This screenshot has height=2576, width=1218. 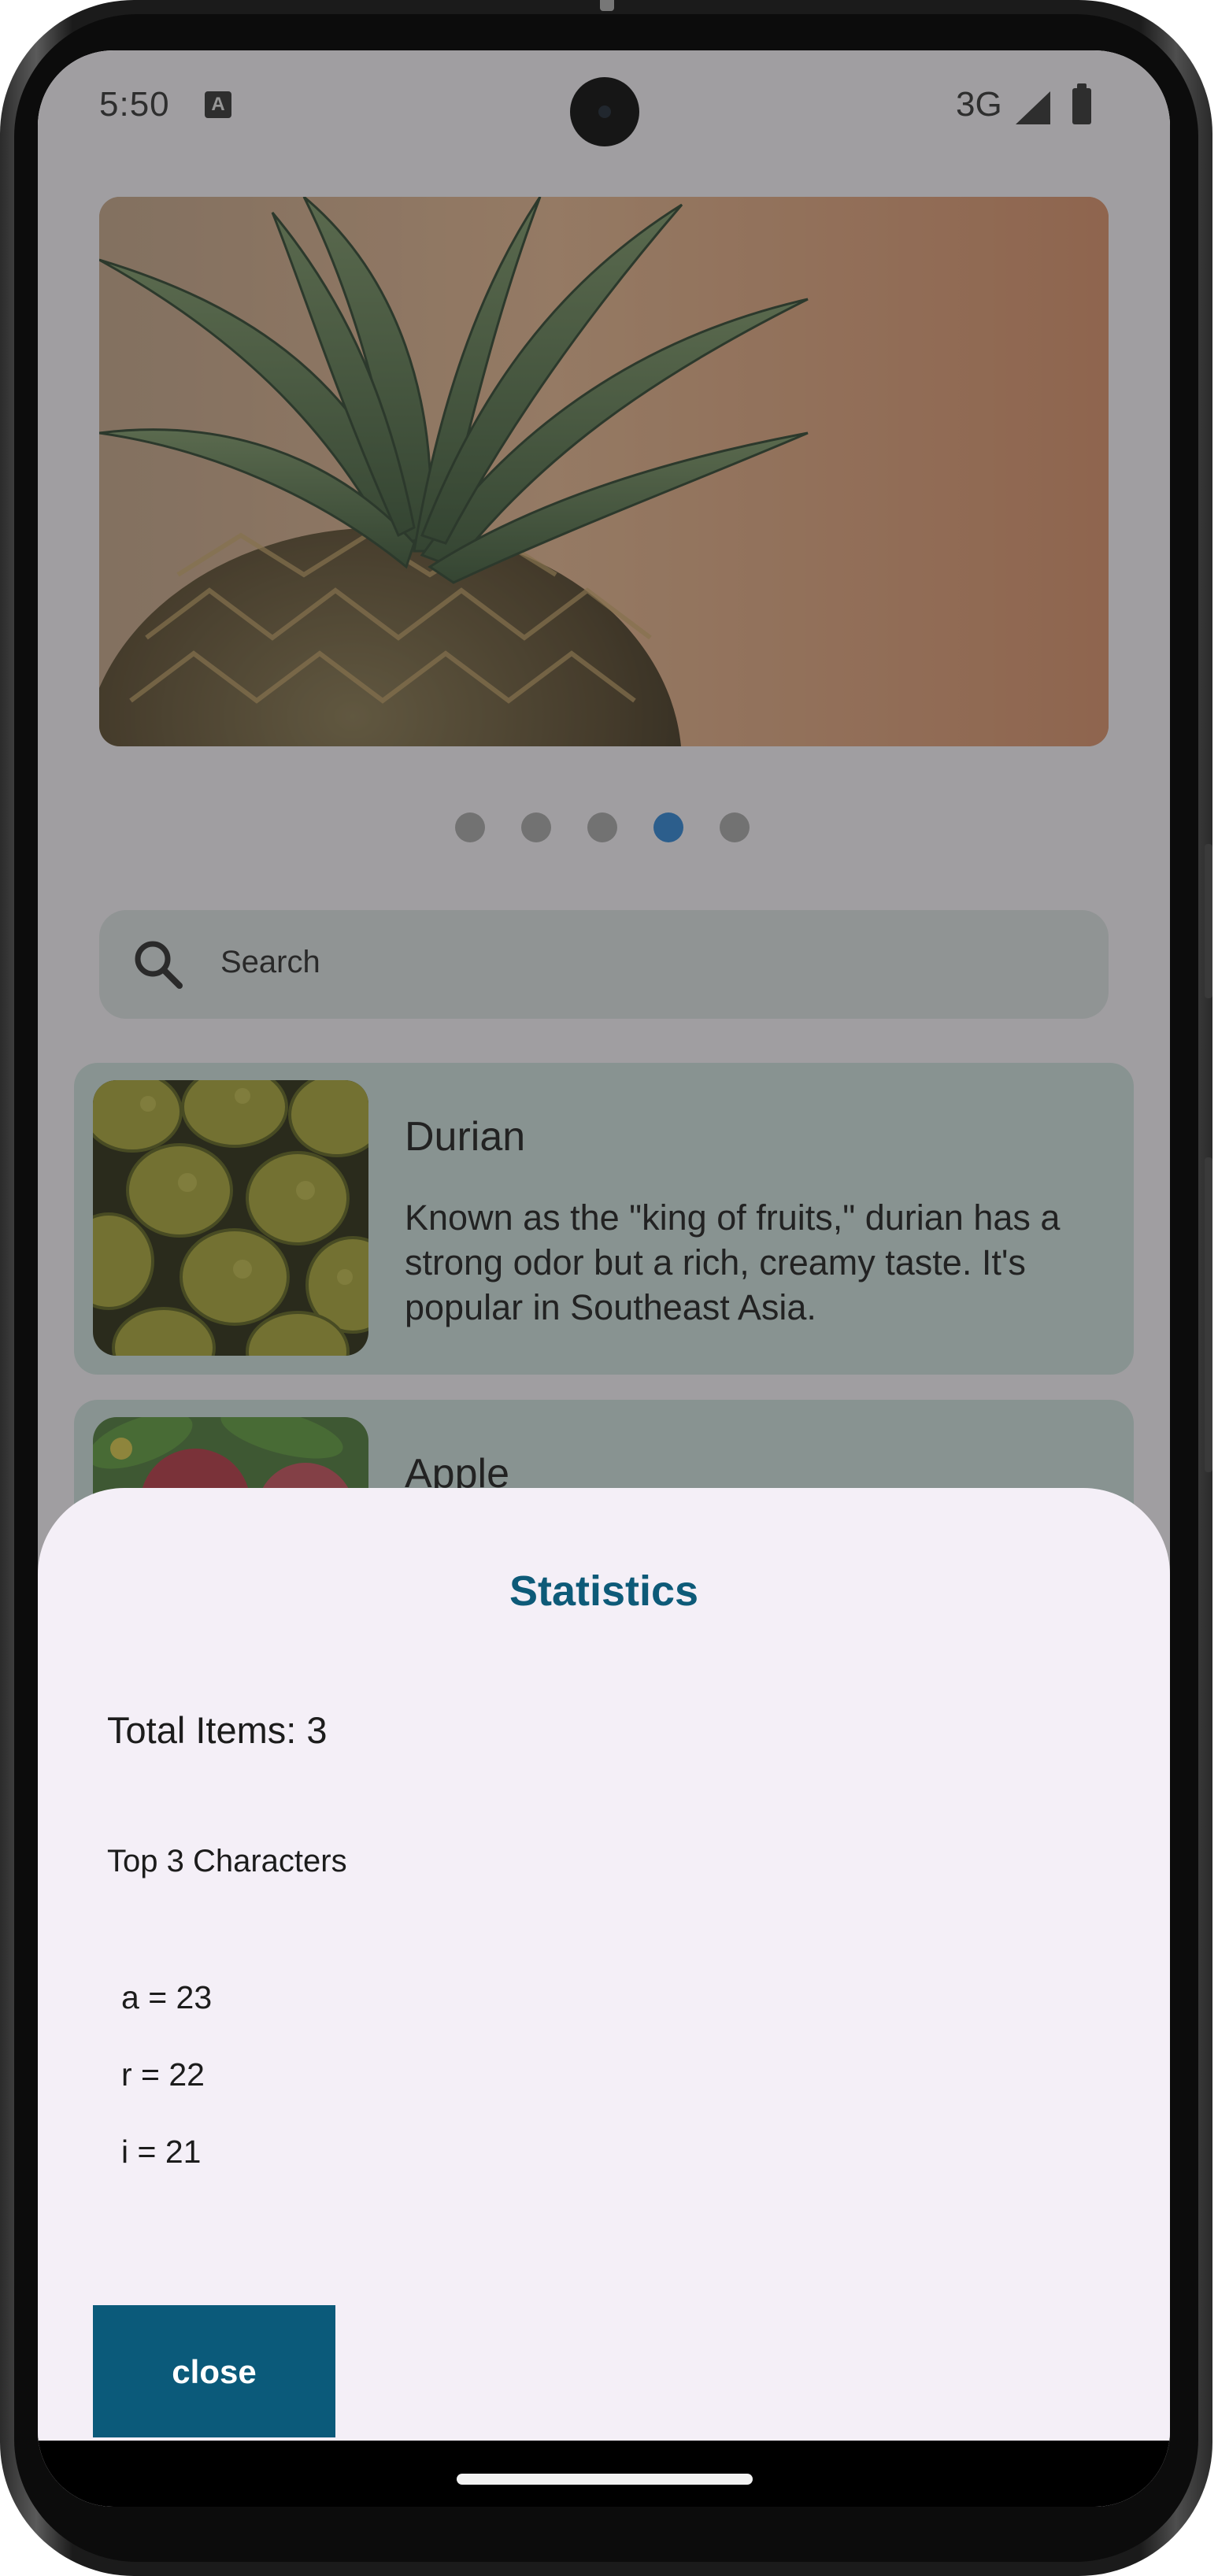 I want to click on top-character-row: r = 22, so click(x=163, y=2074).